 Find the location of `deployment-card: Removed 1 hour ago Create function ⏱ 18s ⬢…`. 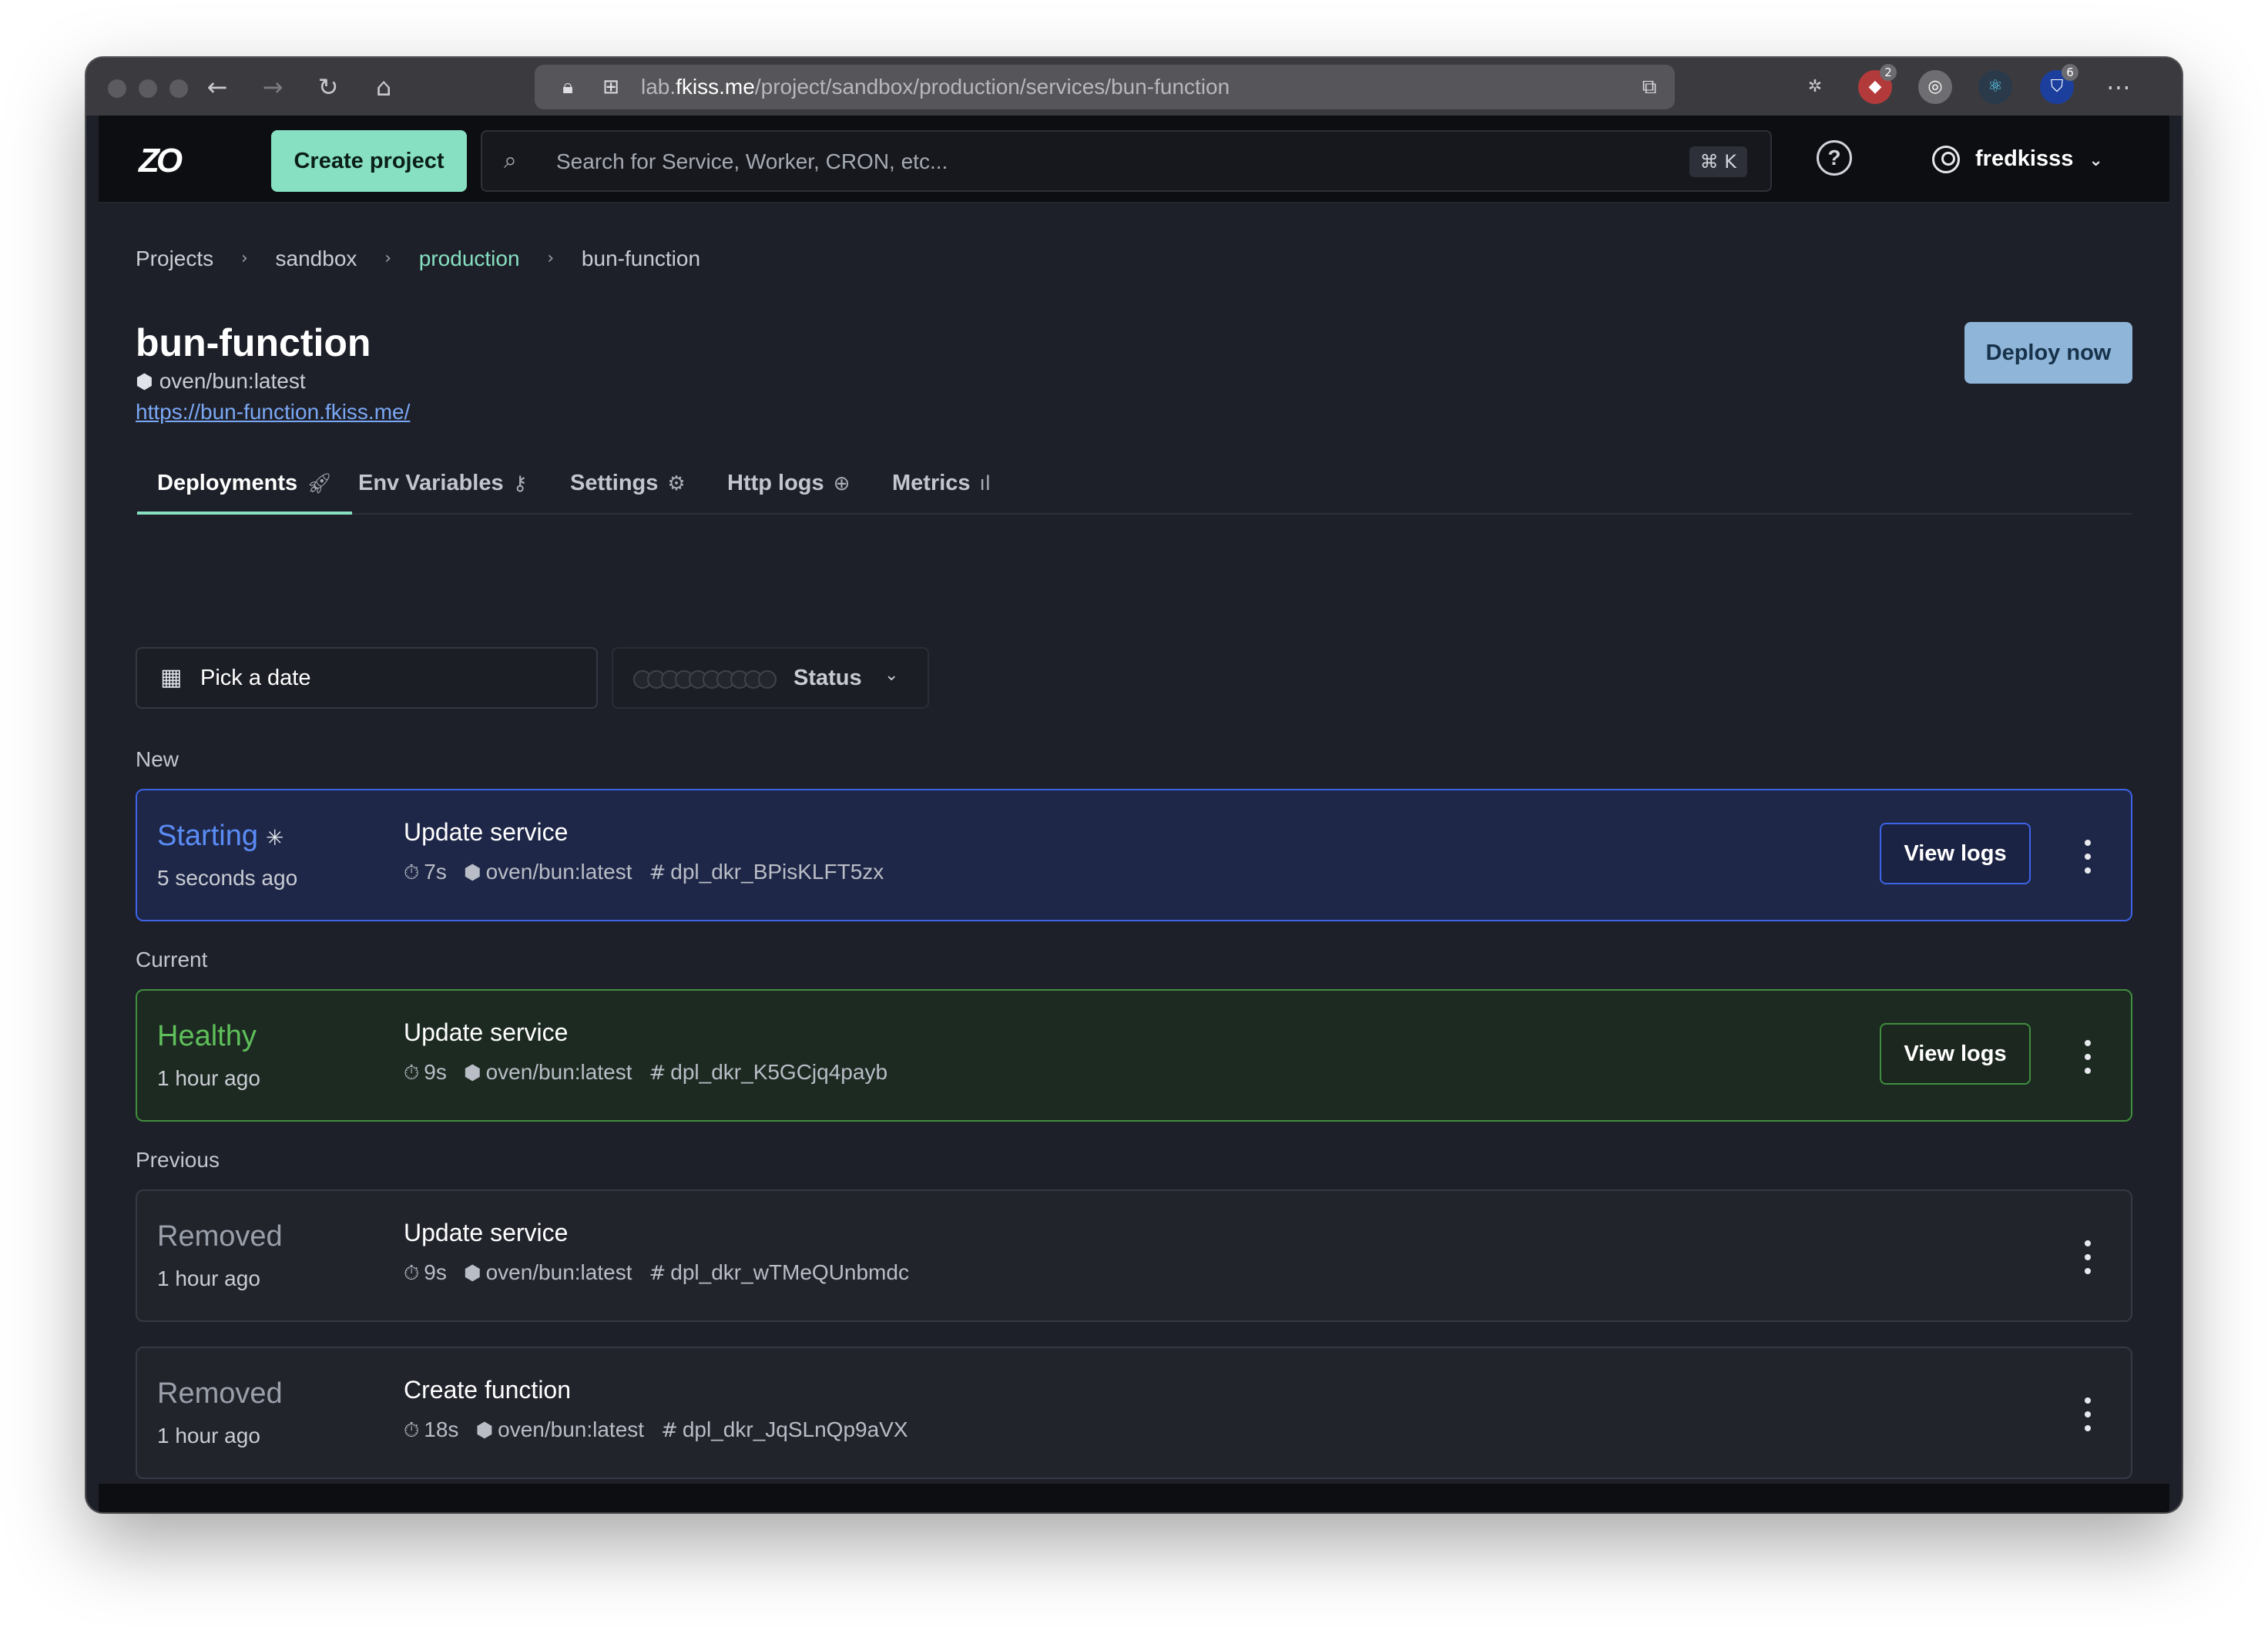

deployment-card: Removed 1 hour ago Create function ⏱ 18s ⬢… is located at coordinates (1134, 1413).